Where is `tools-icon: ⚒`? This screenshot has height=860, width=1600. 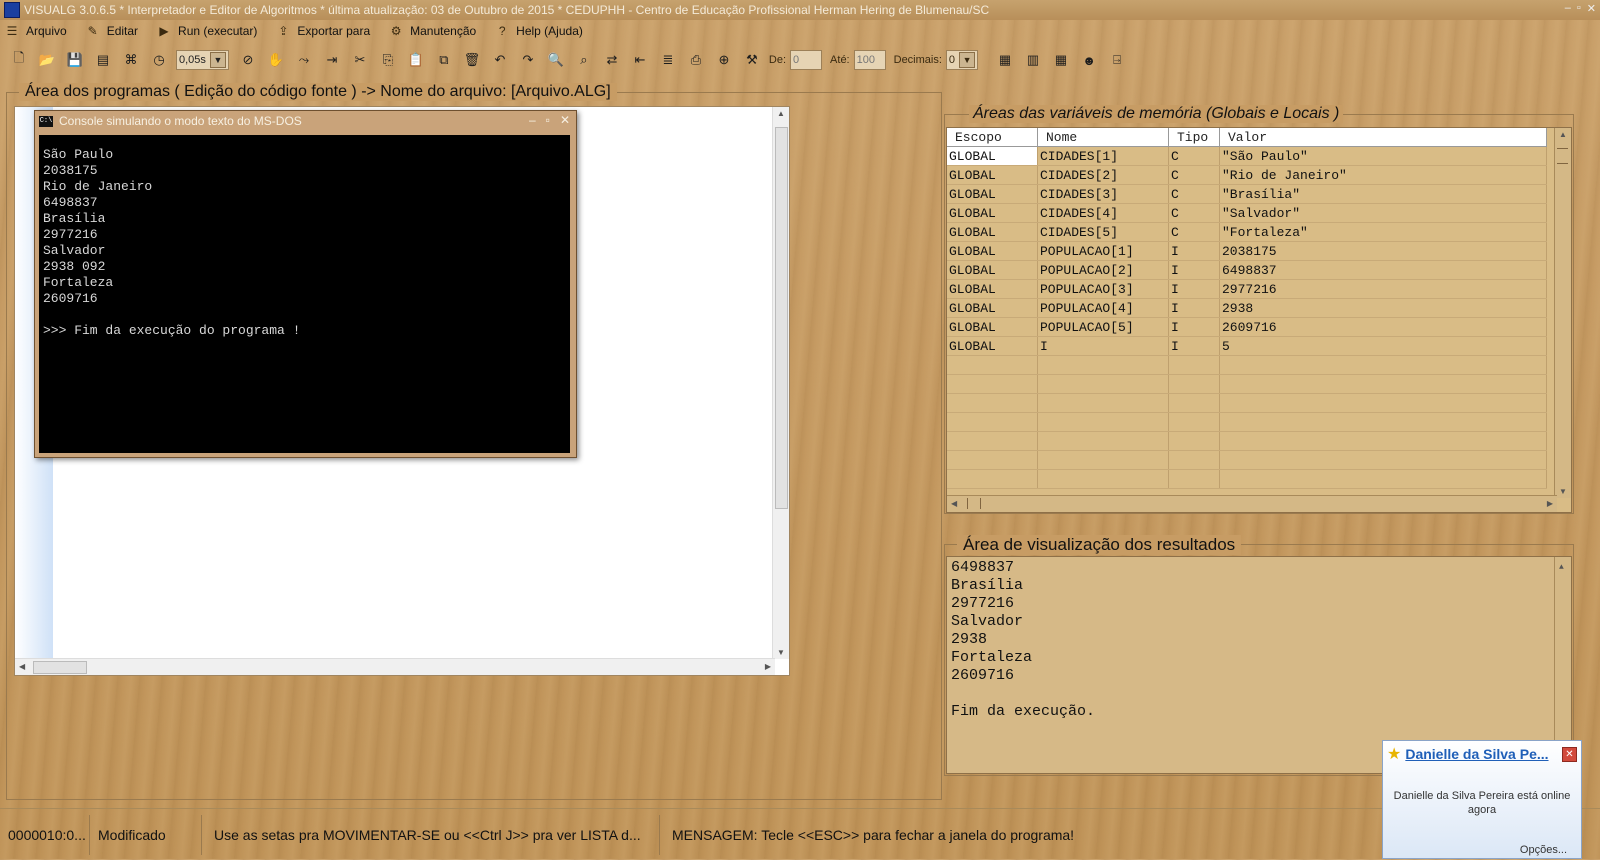 tools-icon: ⚒ is located at coordinates (752, 60).